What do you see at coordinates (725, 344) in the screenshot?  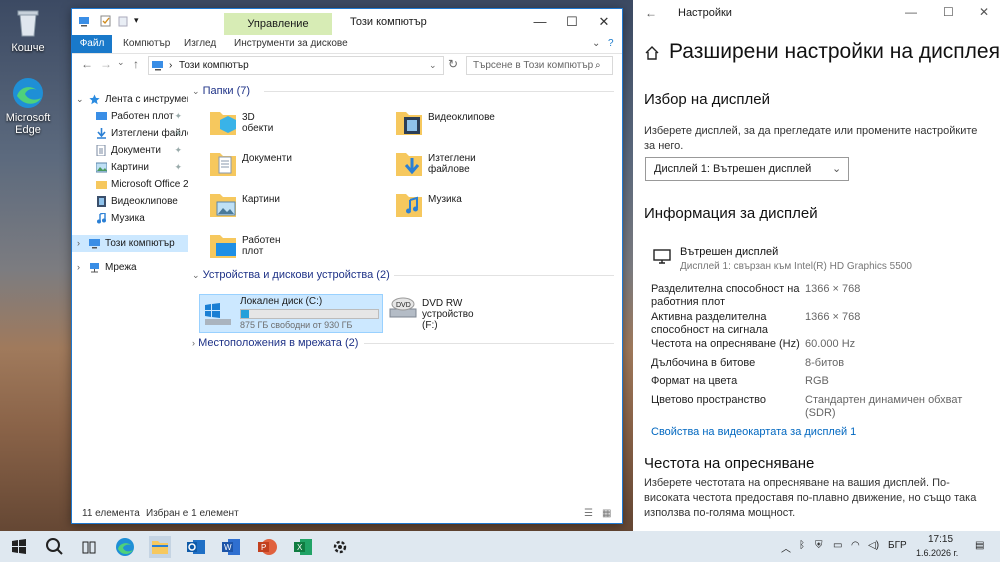 I see `row-label-refresh: Честота на опресняване (Hz)` at bounding box center [725, 344].